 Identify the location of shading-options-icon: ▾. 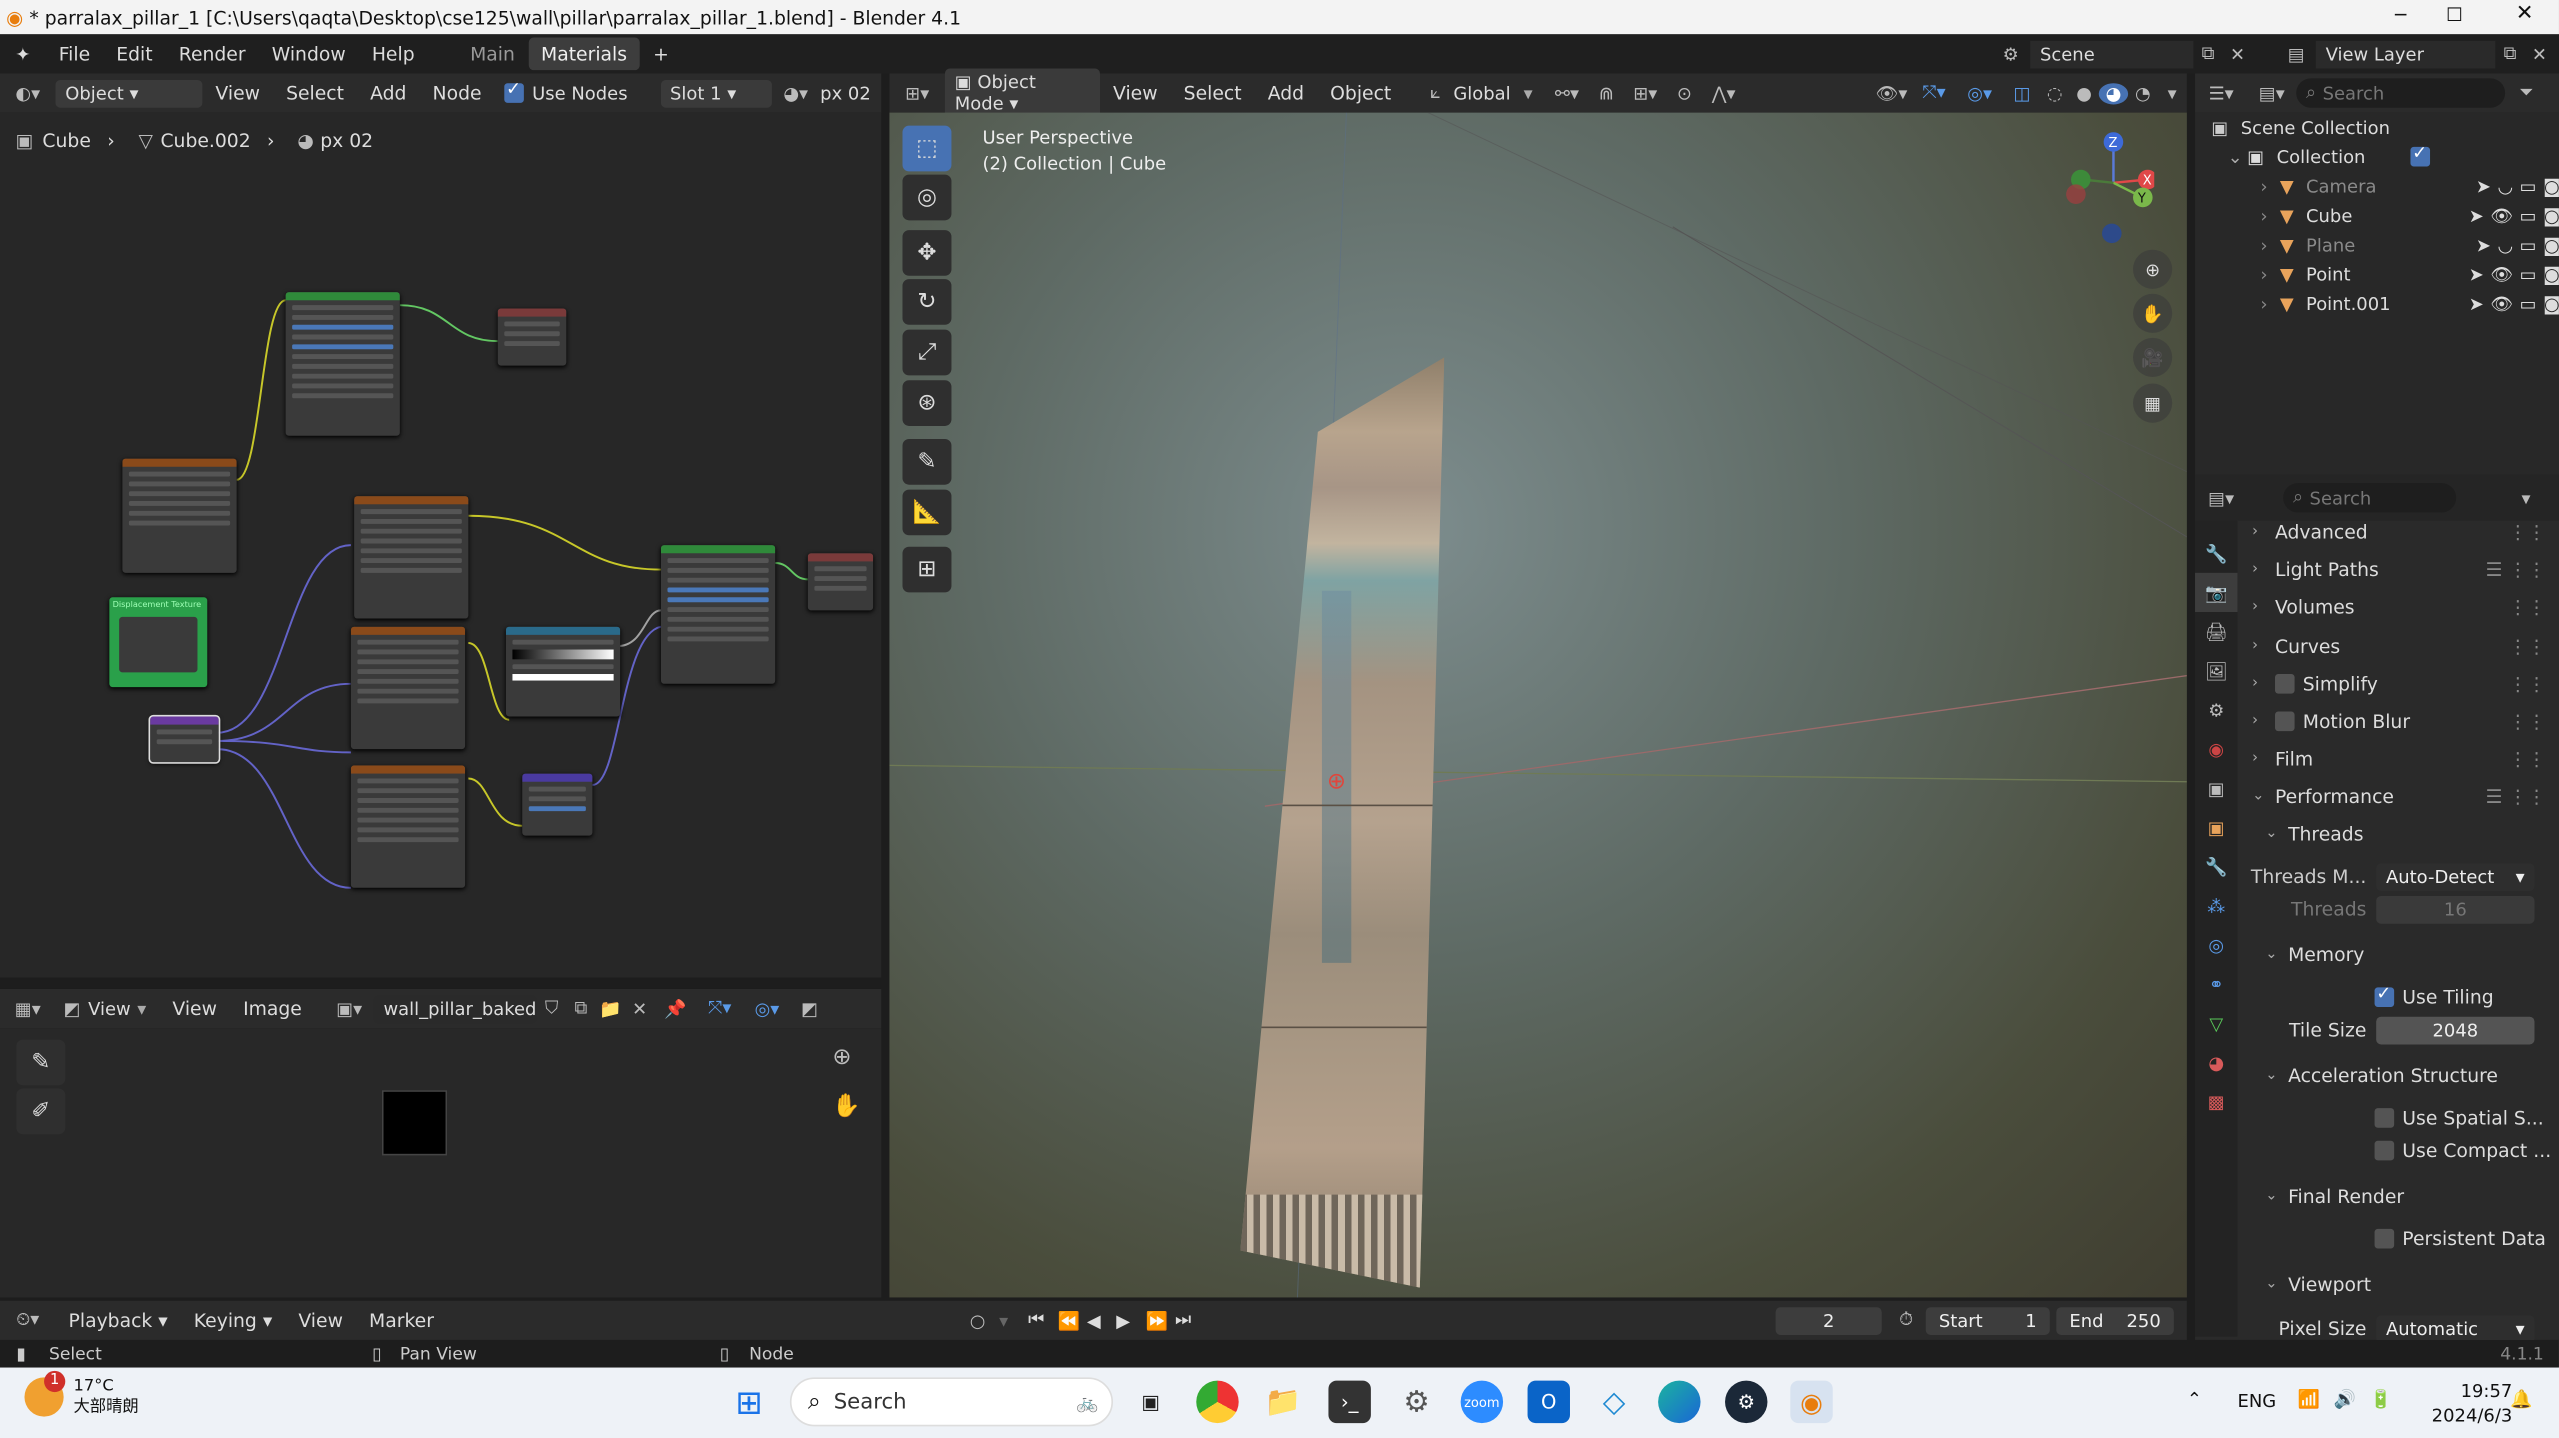
(2172, 92).